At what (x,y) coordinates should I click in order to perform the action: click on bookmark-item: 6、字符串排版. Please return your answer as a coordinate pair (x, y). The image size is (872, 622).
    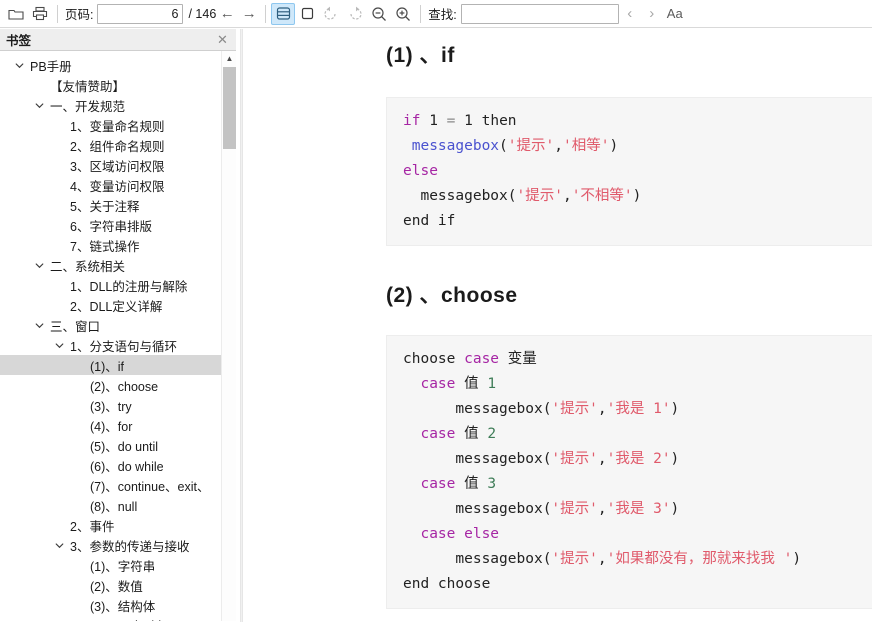
    Looking at the image, I should click on (110, 225).